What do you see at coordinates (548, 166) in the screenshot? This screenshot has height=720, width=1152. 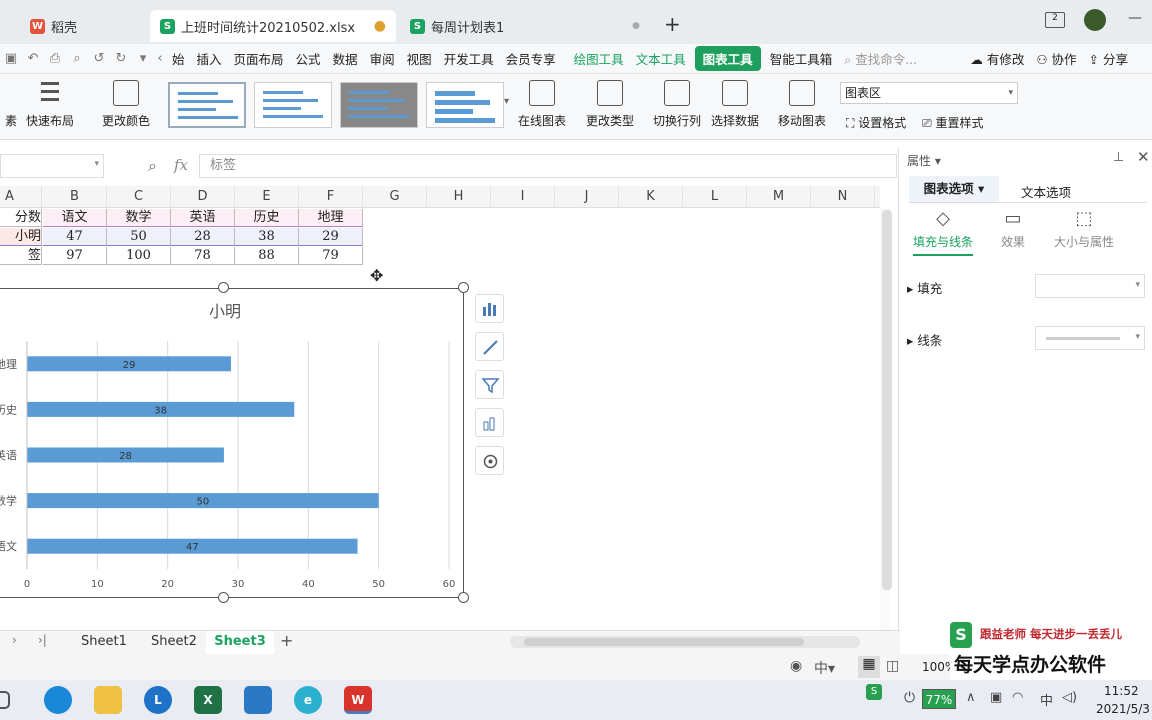 I see `formula-input: 标签` at bounding box center [548, 166].